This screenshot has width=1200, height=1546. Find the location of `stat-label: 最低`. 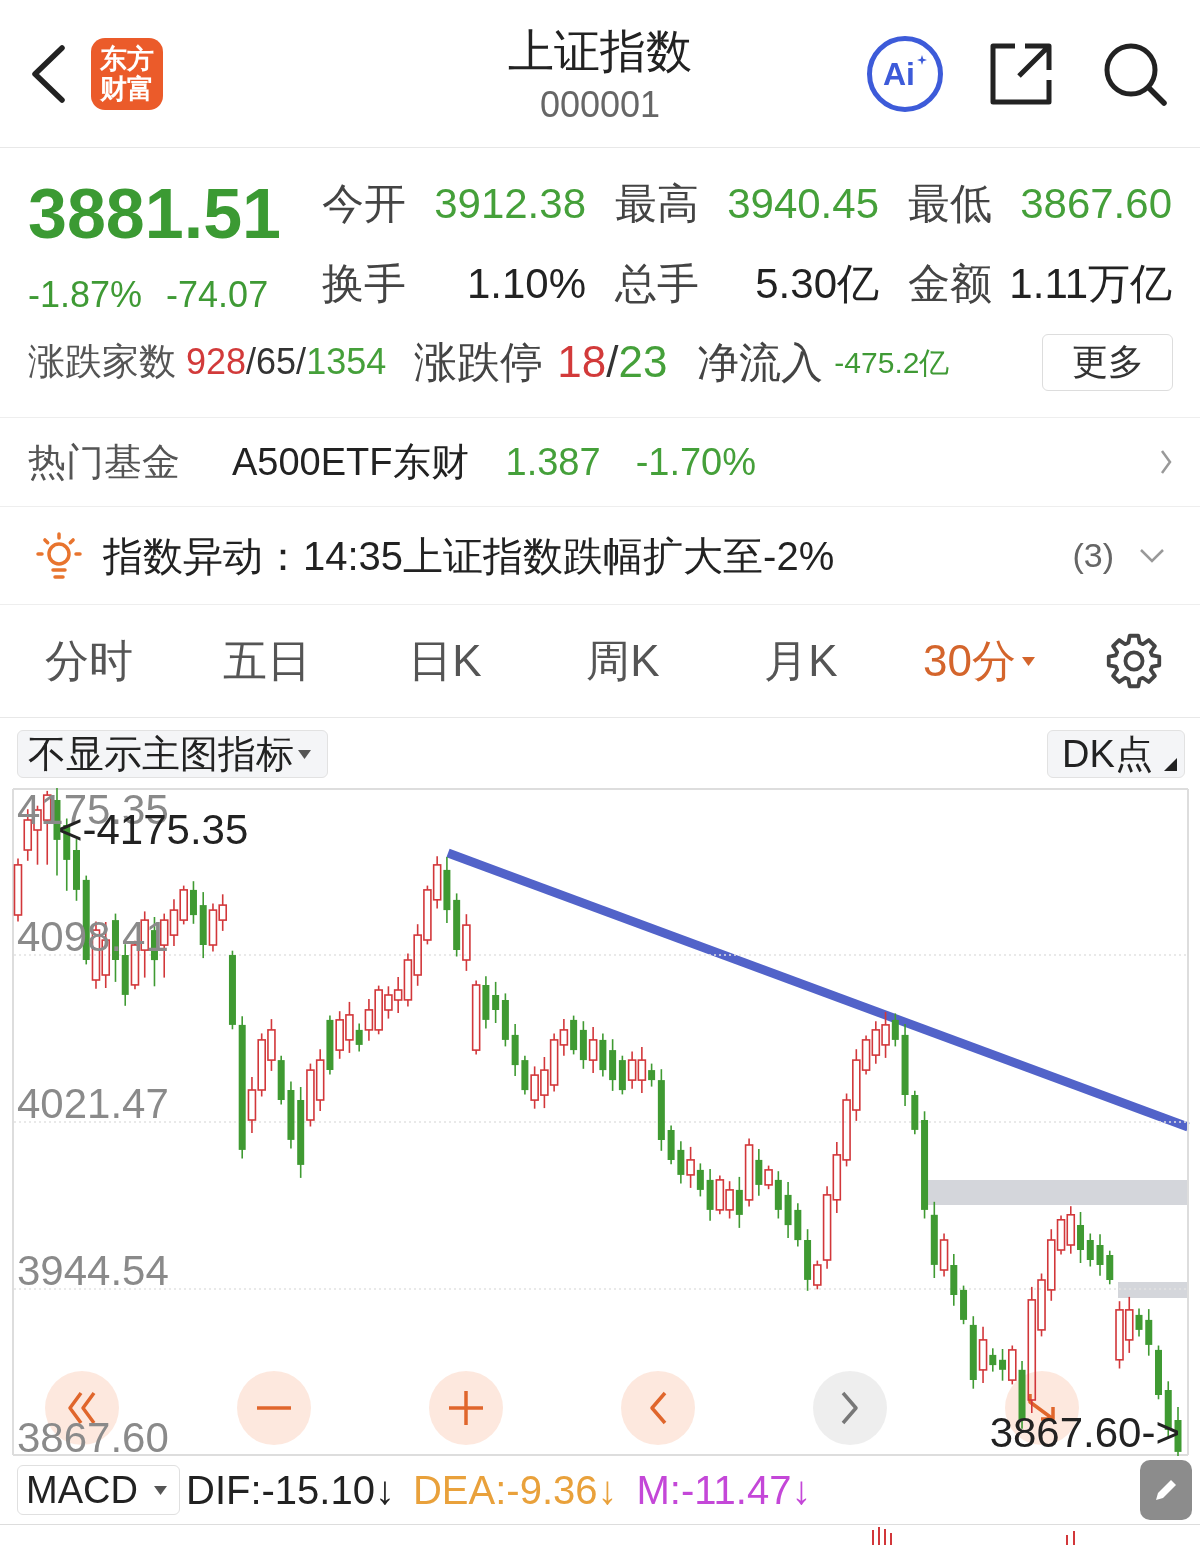

stat-label: 最低 is located at coordinates (950, 203).